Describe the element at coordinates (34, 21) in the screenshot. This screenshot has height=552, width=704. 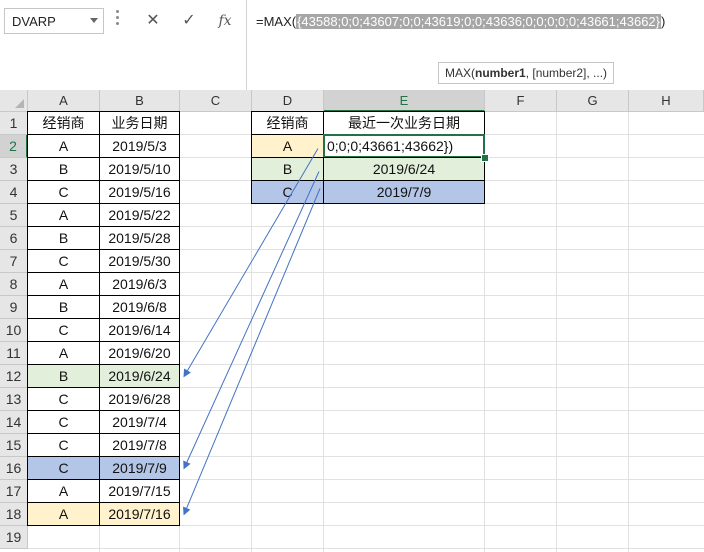
I see `name-box-value: DVARP` at that location.